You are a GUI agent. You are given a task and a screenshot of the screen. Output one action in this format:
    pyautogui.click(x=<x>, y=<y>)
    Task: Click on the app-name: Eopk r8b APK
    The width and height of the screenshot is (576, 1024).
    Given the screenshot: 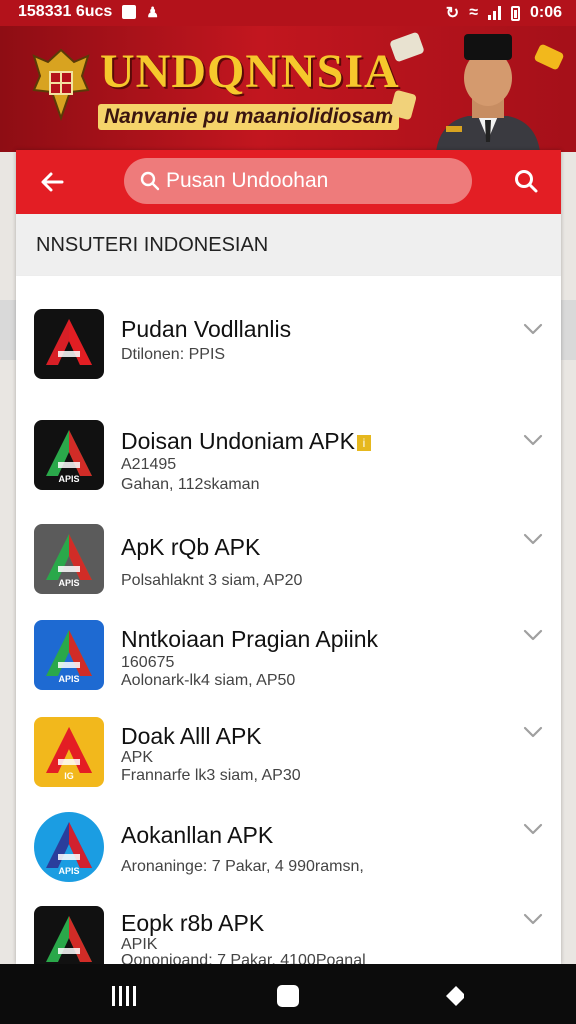 What is the action you would take?
    pyautogui.click(x=193, y=923)
    